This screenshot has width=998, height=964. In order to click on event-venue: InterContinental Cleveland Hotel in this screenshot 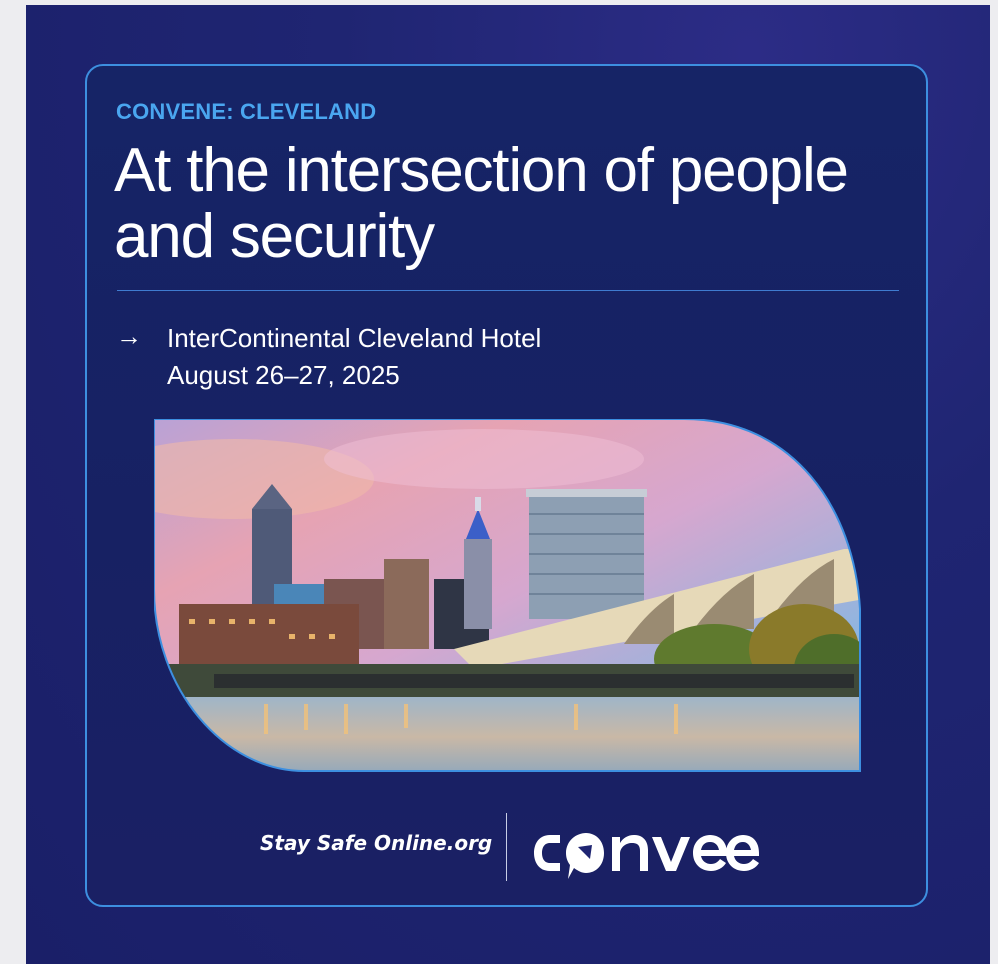, I will do `click(354, 338)`.